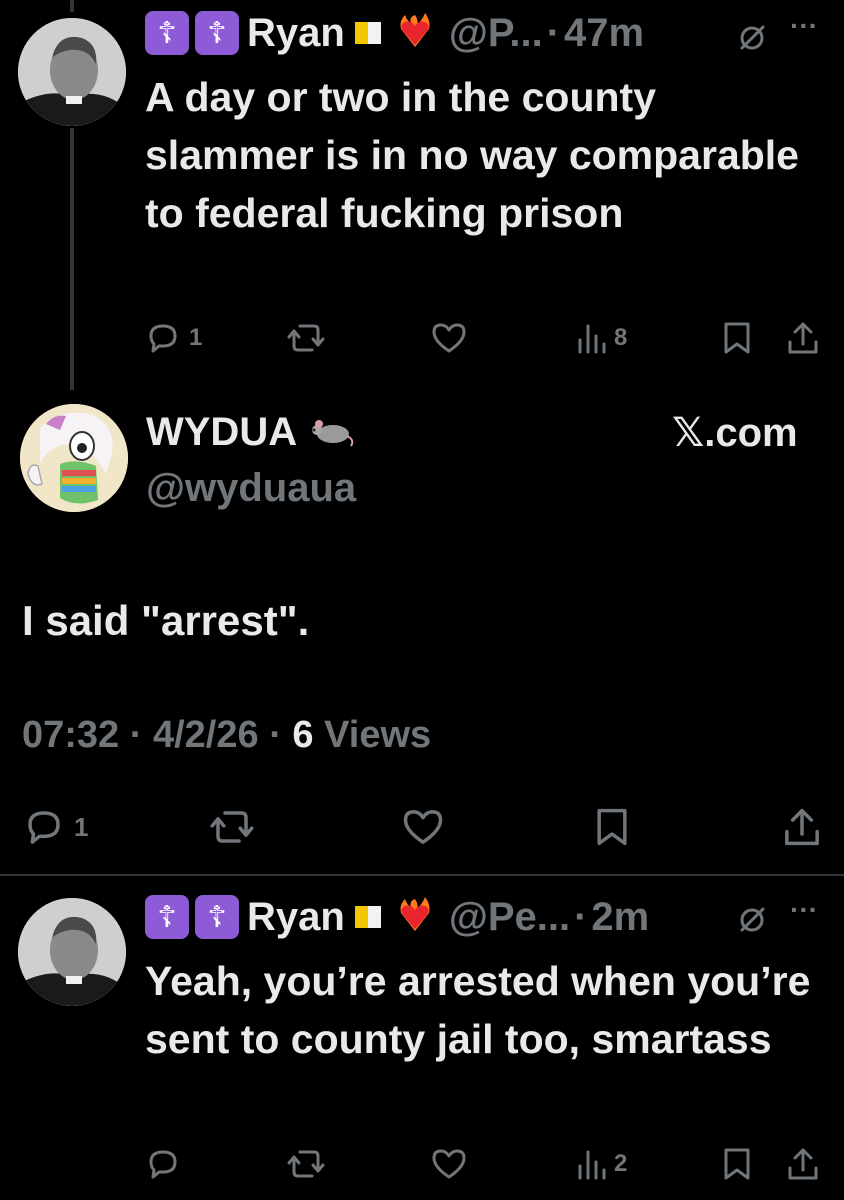 This screenshot has height=1200, width=844. I want to click on display-name: WYDUA, so click(221, 432).